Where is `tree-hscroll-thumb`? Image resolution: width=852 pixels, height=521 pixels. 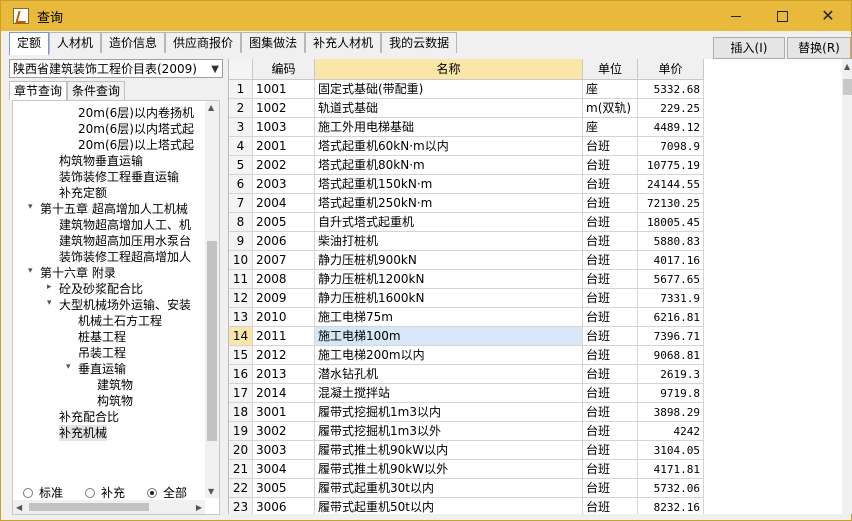
tree-hscroll-thumb is located at coordinates (89, 507).